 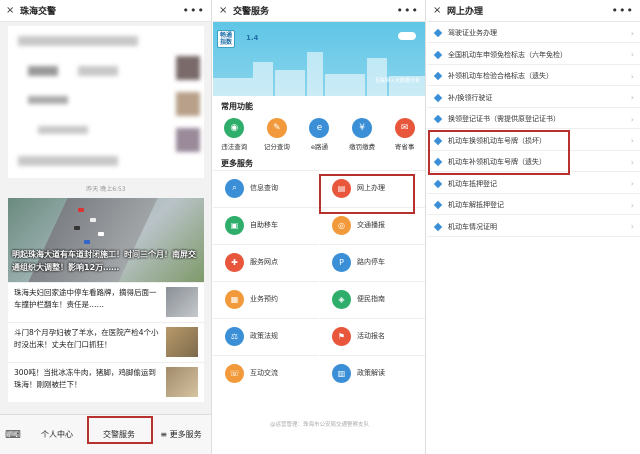 What do you see at coordinates (341, 336) in the screenshot?
I see `flag-icon: ⚑` at bounding box center [341, 336].